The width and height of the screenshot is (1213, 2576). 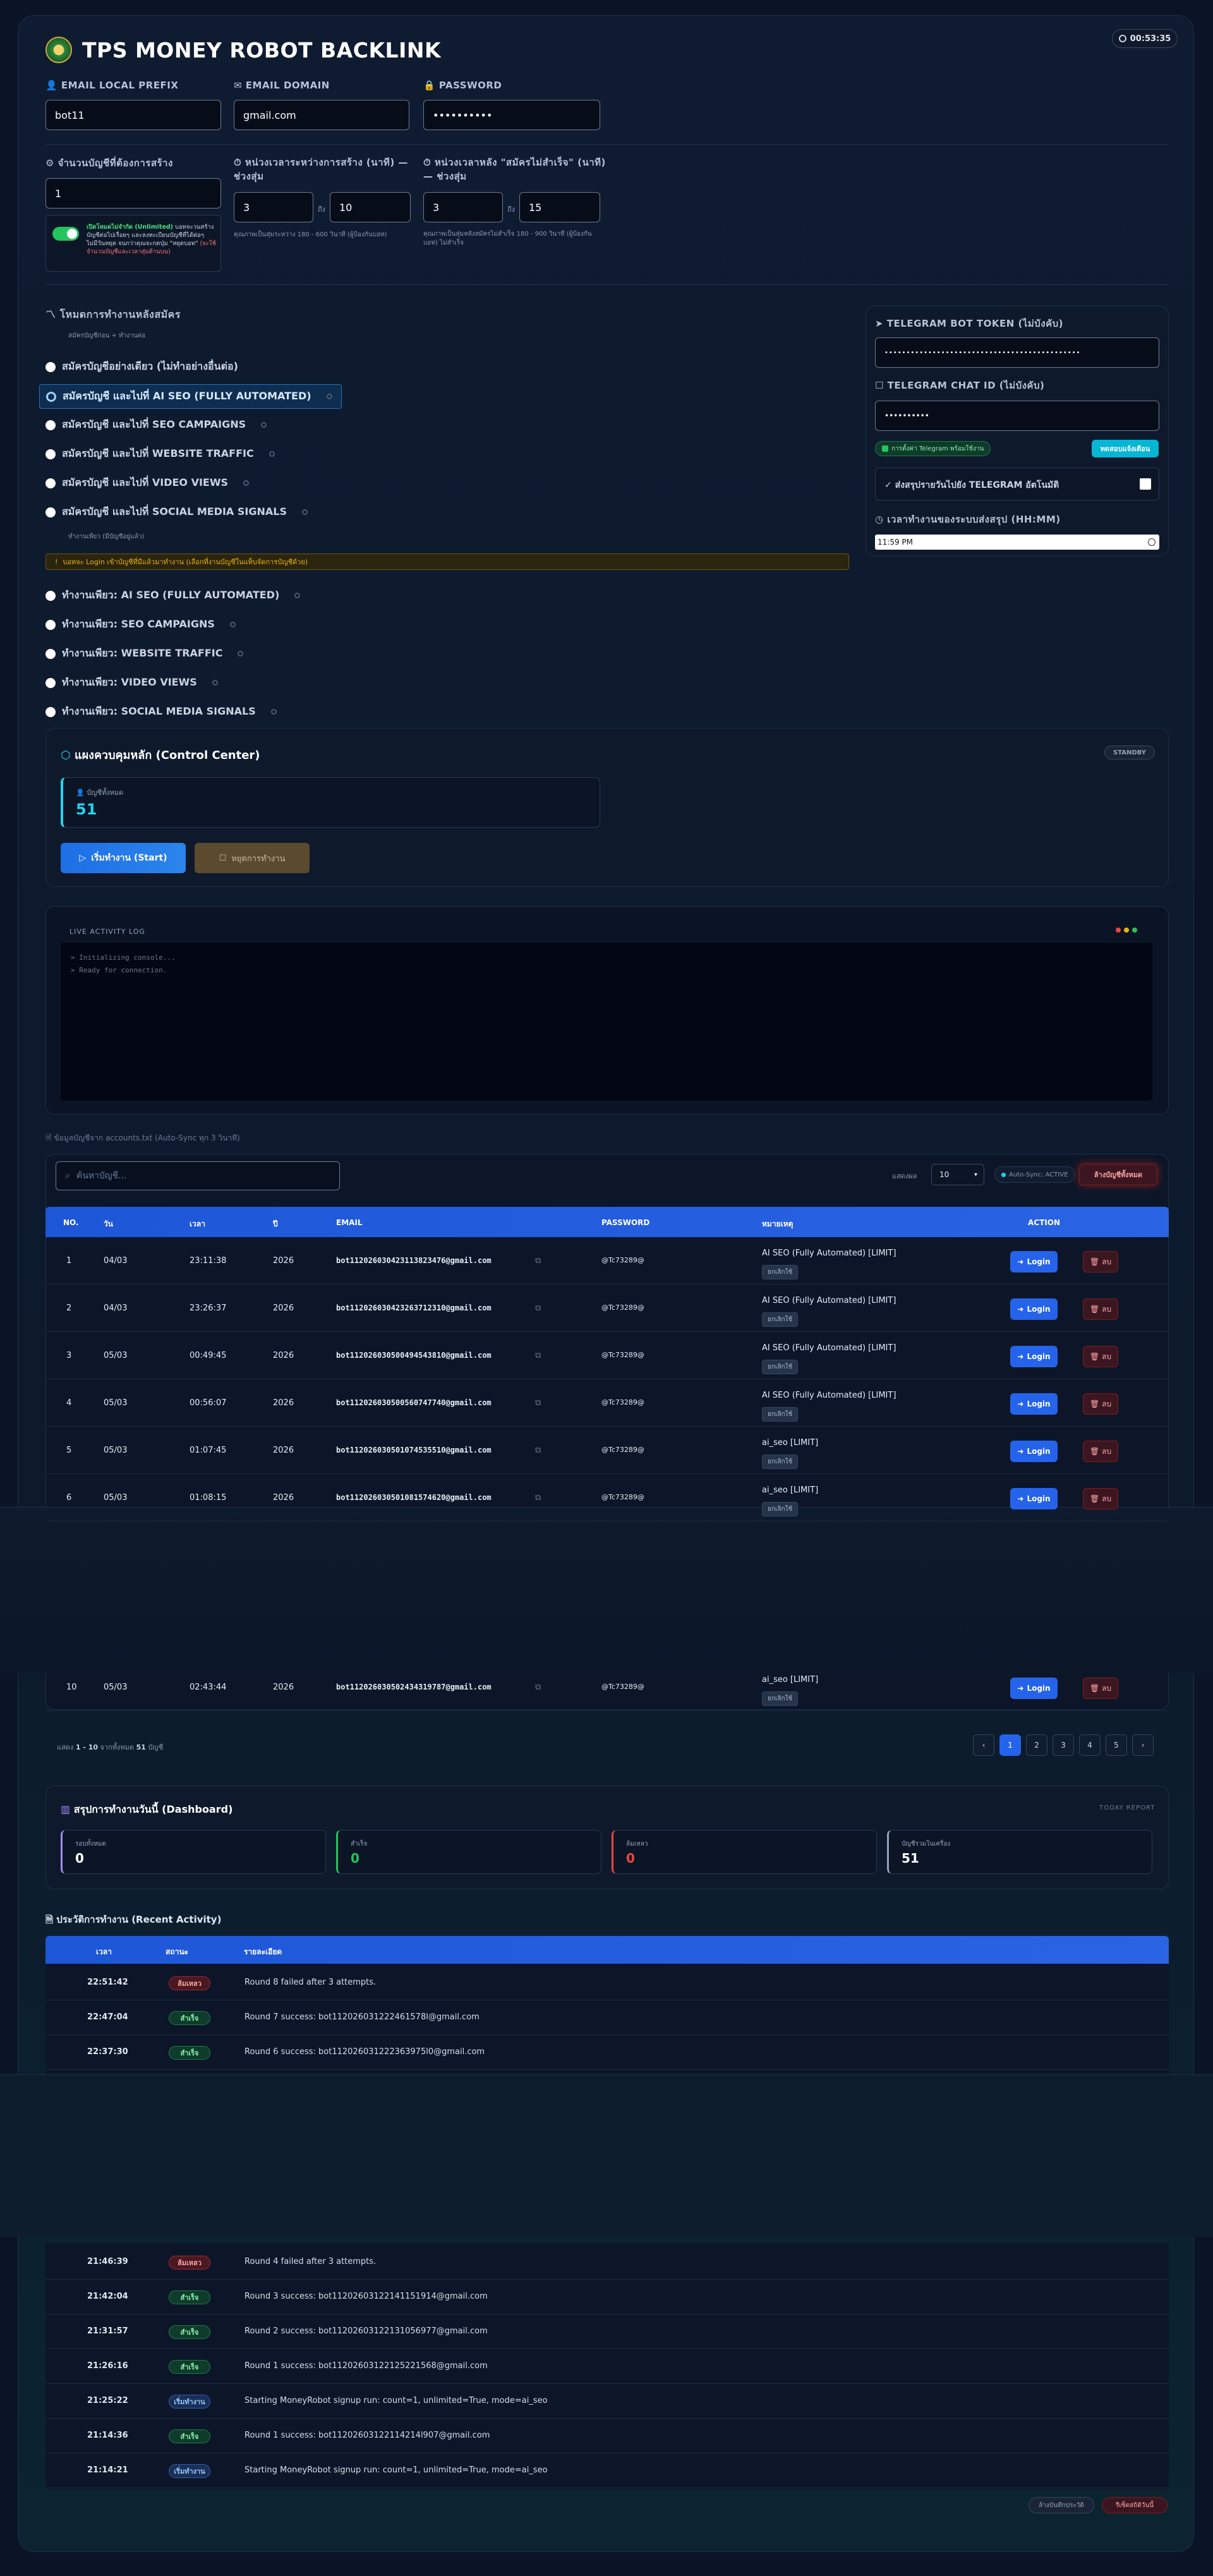 I want to click on unlimited-toggle, so click(x=65, y=234).